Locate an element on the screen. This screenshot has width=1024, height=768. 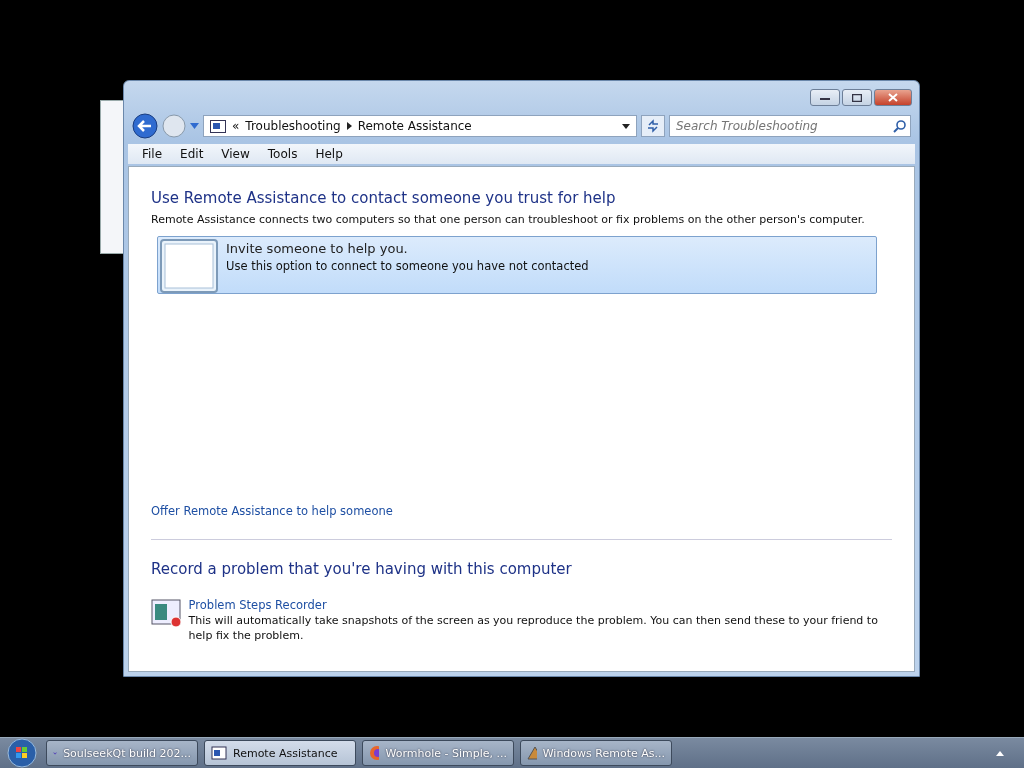
section-heading: Use Remote Assistance to contact someone you trust for help is located at coordinates (384, 198).